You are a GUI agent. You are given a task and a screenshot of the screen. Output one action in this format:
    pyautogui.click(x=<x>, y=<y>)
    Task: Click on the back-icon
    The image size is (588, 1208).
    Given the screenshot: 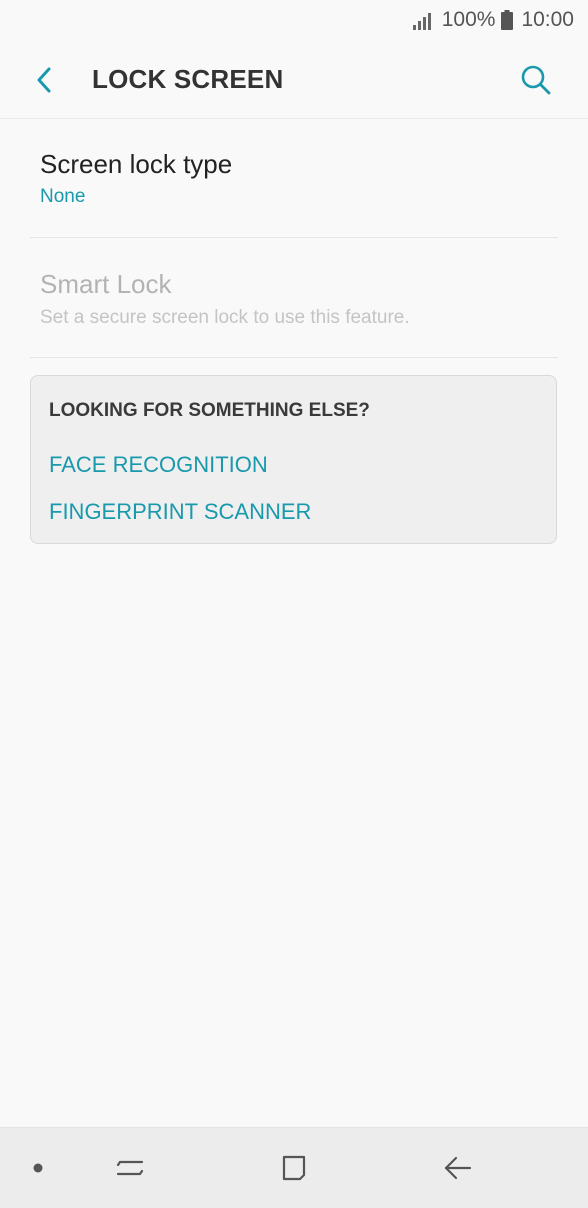 What is the action you would take?
    pyautogui.click(x=458, y=1168)
    